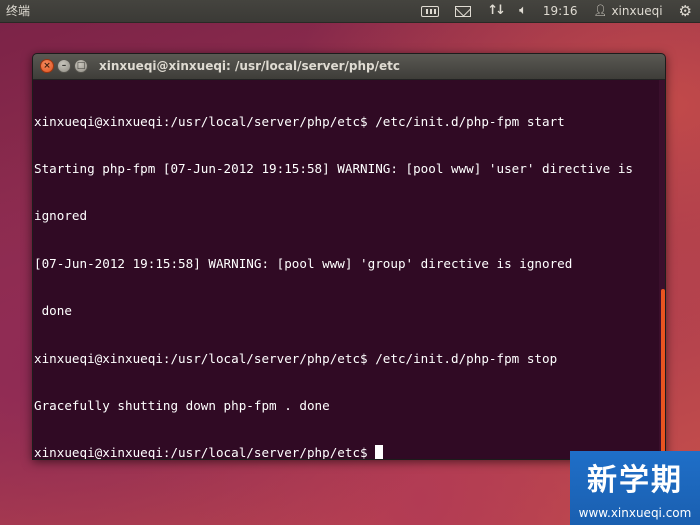 Image resolution: width=700 pixels, height=525 pixels. I want to click on clock-indicator: 19:16, so click(560, 11).